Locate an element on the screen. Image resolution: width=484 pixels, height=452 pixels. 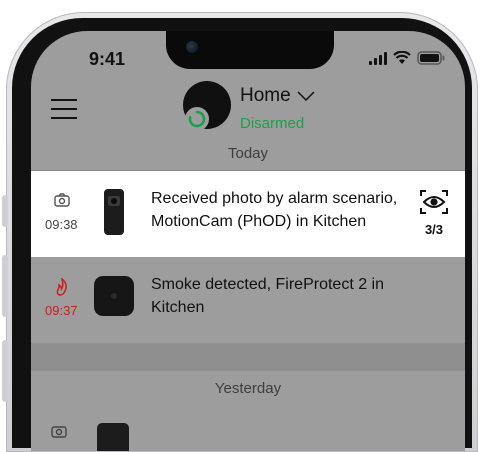
event-time: 09:38 is located at coordinates (61, 224).